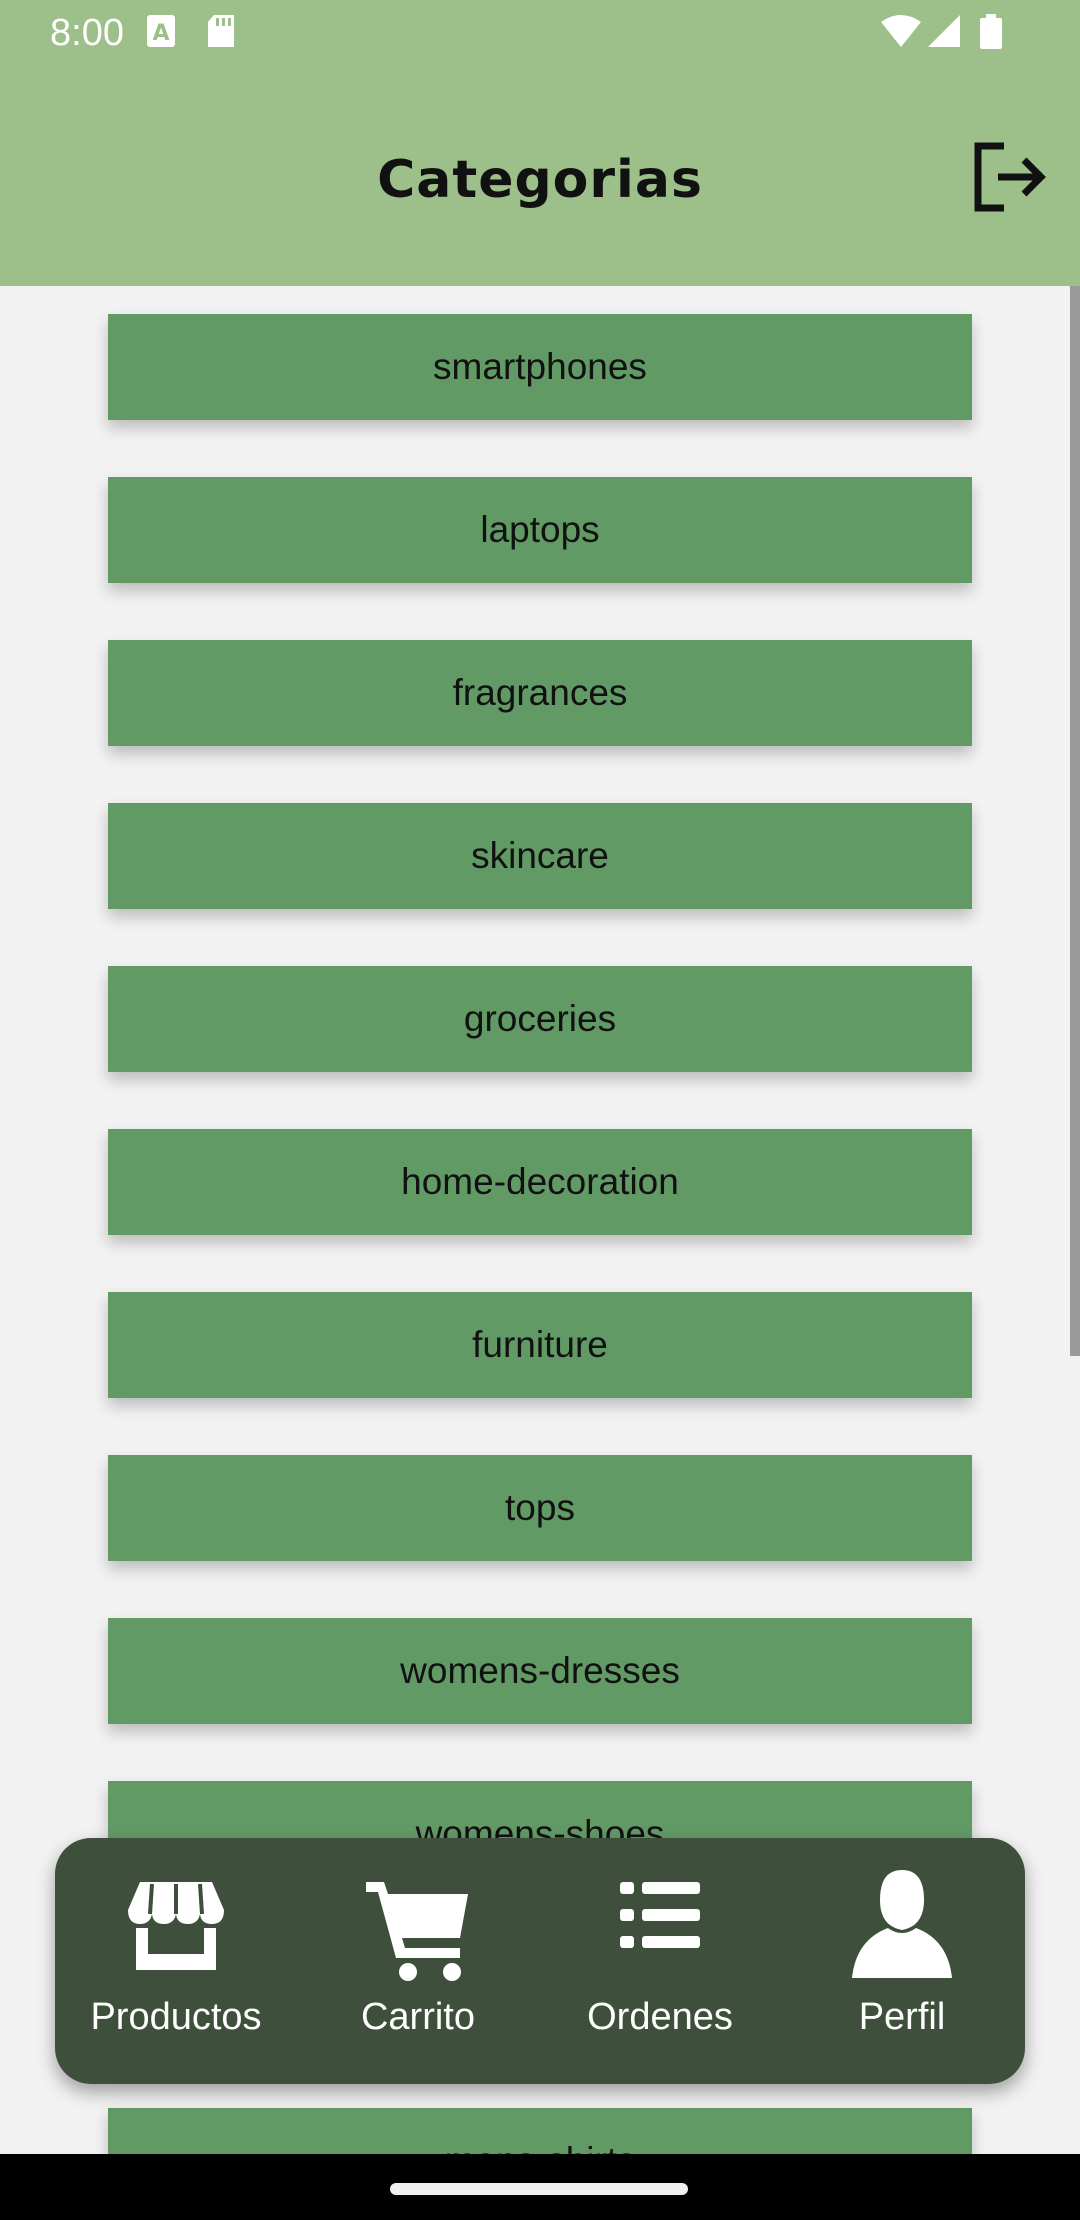 The image size is (1080, 2220). I want to click on category-button-fragrances: fragrances, so click(540, 693).